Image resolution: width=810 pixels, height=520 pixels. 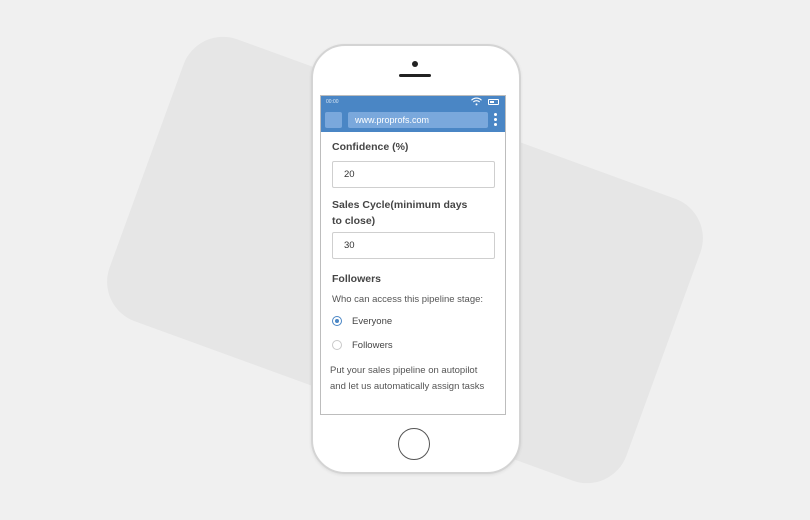 What do you see at coordinates (354, 221) in the screenshot?
I see `sales-cycle-label-line2: to close)` at bounding box center [354, 221].